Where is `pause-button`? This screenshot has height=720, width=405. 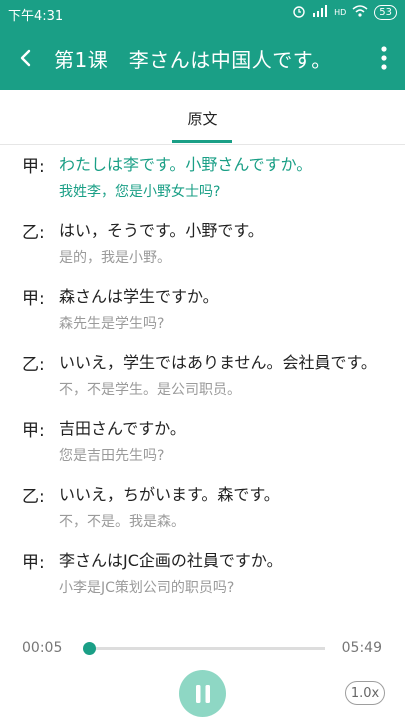 pause-button is located at coordinates (202, 693).